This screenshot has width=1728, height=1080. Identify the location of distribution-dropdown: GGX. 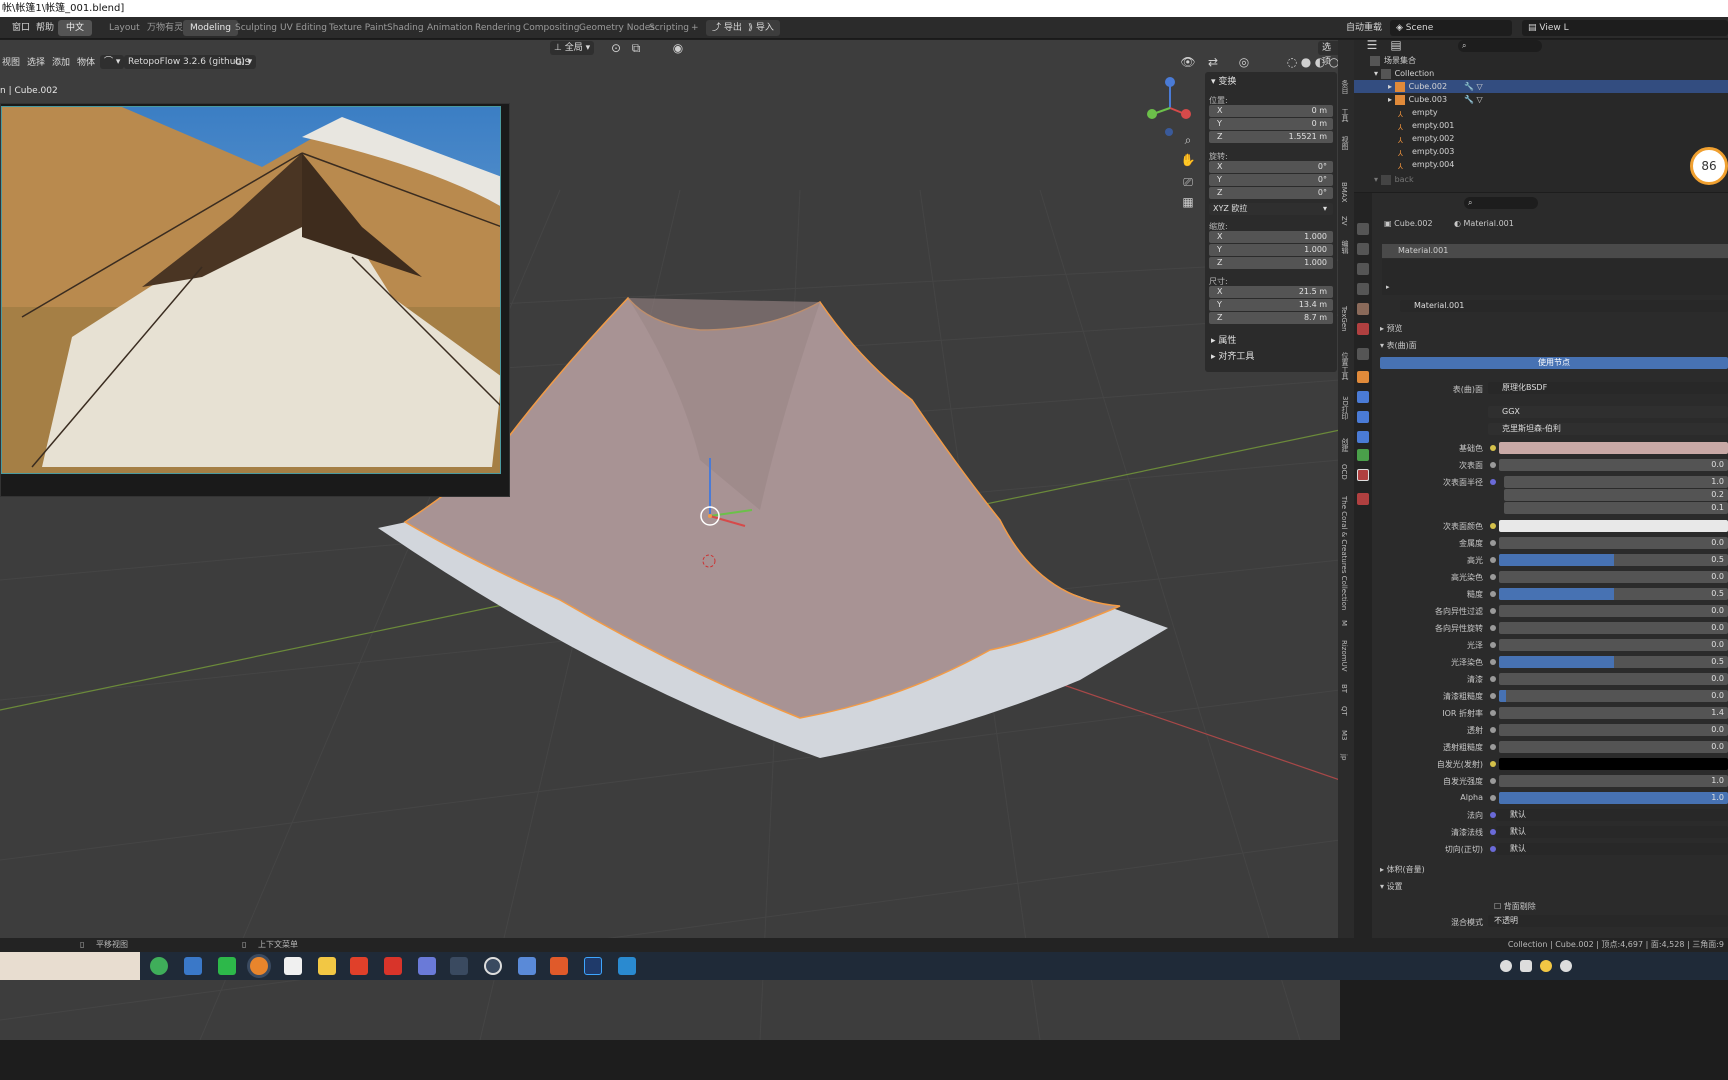
(1608, 412).